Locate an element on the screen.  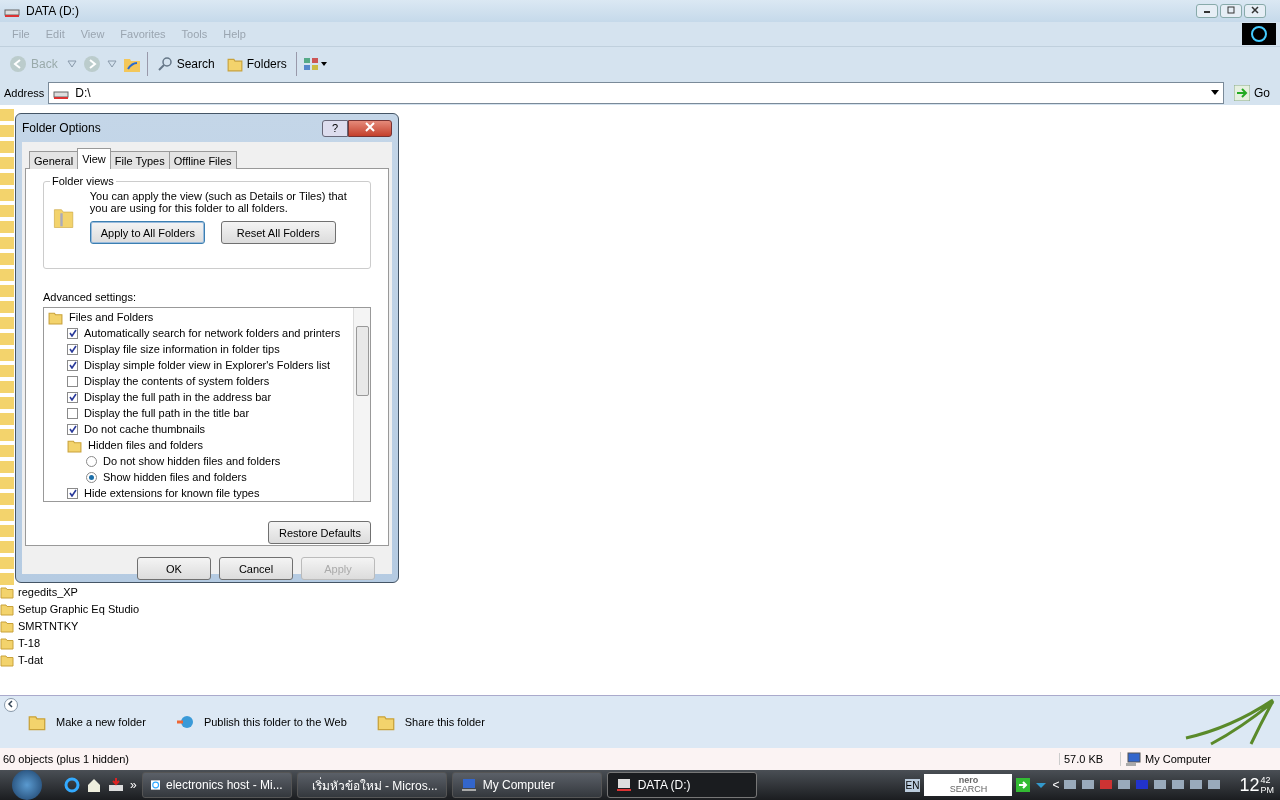
checkbox-label: Do not cache thumbnails is located at coordinates (145, 429).